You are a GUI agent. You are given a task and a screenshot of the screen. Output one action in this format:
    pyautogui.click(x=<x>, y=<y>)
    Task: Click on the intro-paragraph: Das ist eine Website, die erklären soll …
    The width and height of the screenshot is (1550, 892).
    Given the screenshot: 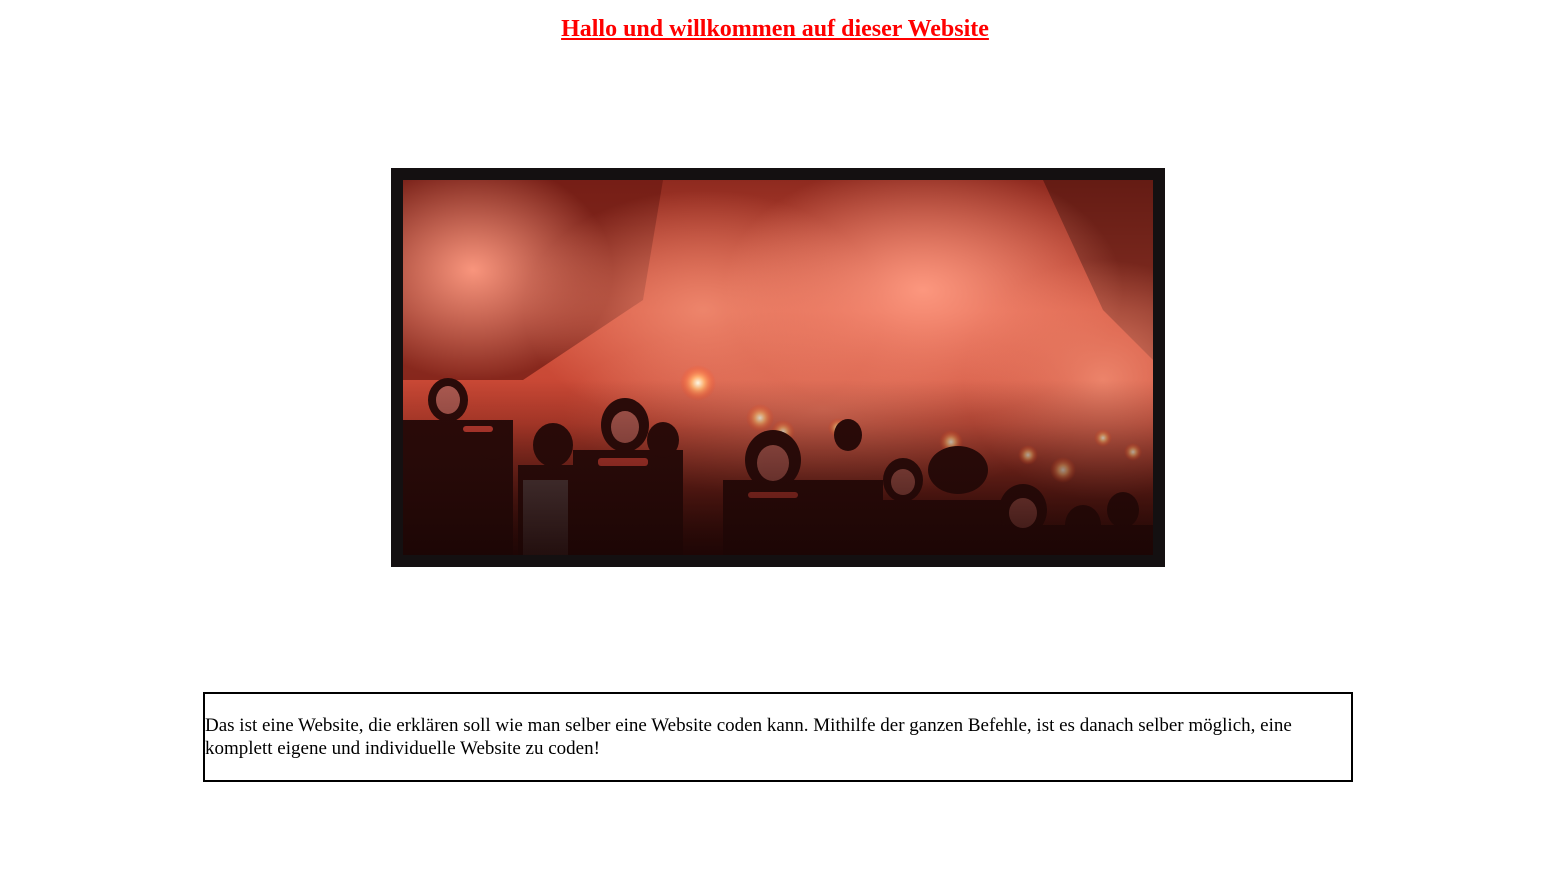 What is the action you would take?
    pyautogui.click(x=748, y=737)
    